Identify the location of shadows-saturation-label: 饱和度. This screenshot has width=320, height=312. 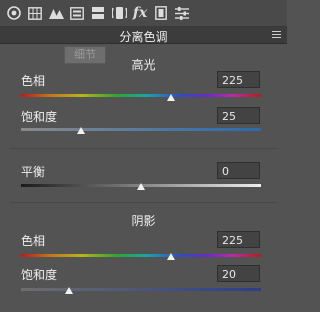
(39, 275).